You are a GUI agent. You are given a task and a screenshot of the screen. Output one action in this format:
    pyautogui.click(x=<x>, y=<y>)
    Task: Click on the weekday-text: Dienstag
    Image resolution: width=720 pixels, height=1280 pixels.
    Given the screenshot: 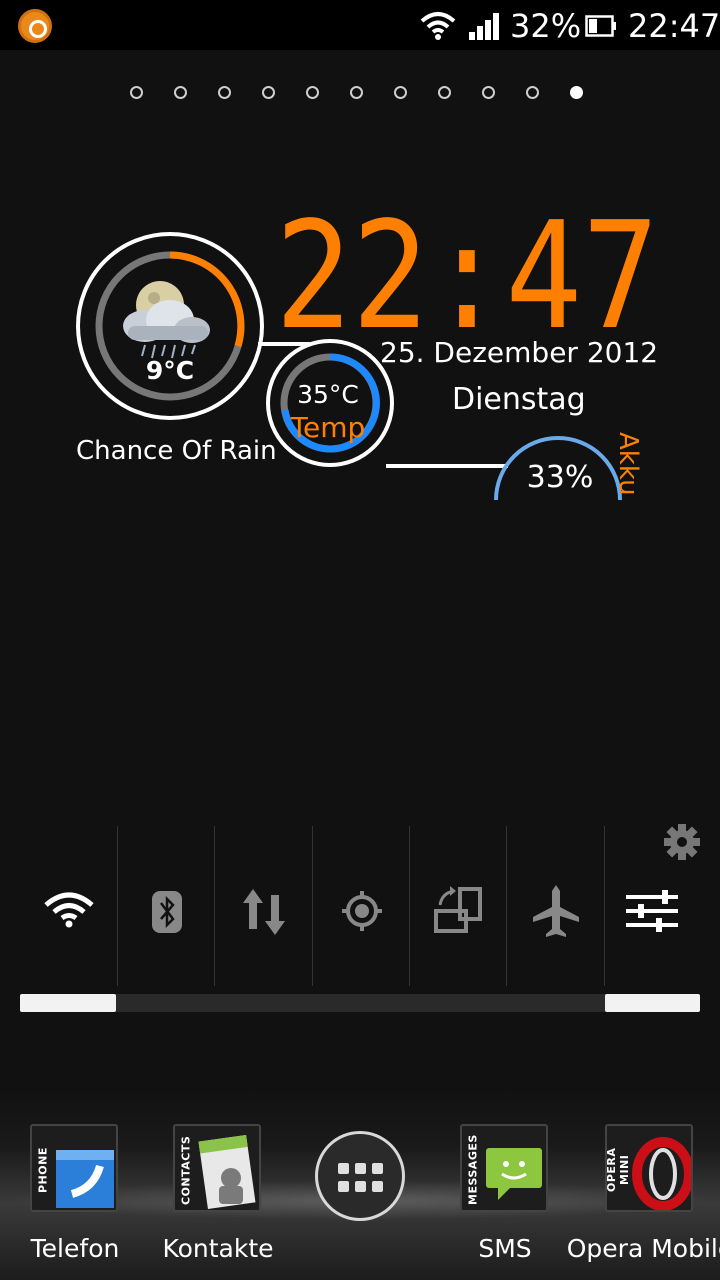 What is the action you would take?
    pyautogui.click(x=519, y=399)
    